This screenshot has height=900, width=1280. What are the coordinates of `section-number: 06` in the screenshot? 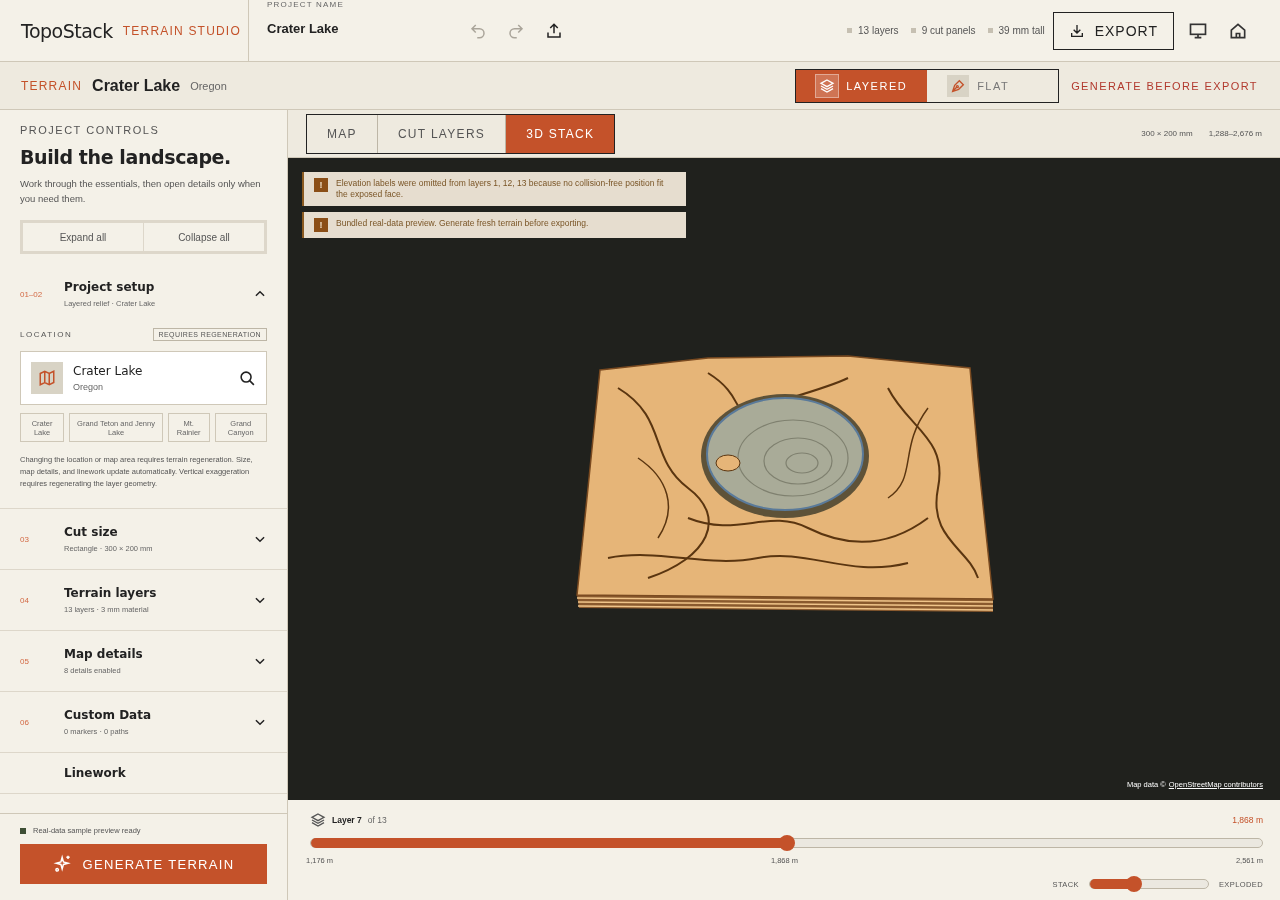 It's located at (25, 722).